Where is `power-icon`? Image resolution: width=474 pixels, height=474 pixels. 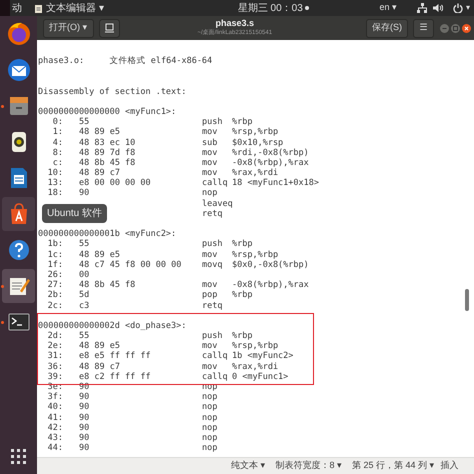
power-icon is located at coordinates (458, 8).